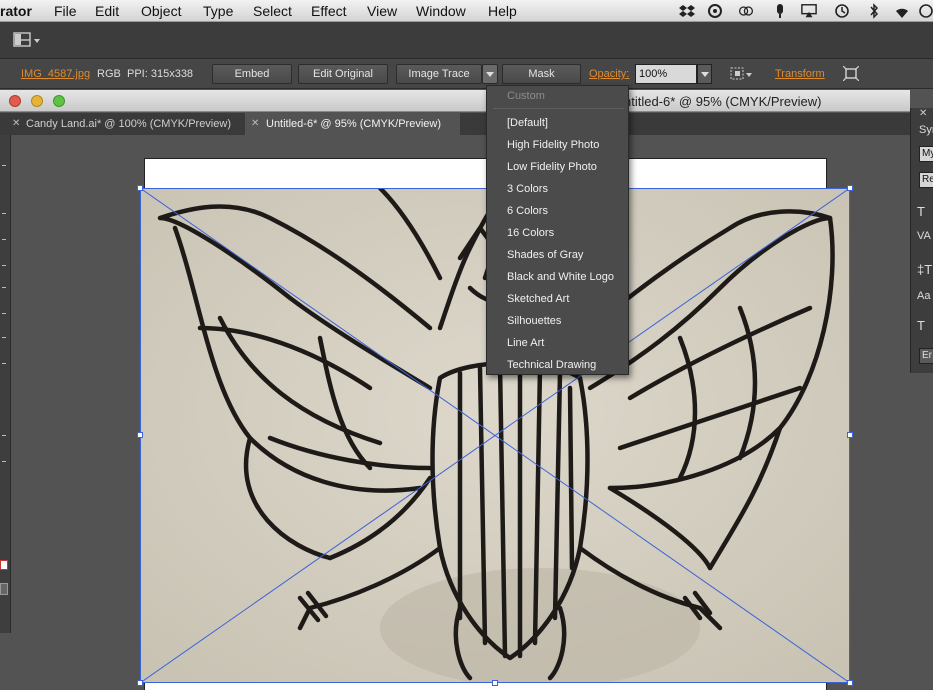 Image resolution: width=933 pixels, height=690 pixels. What do you see at coordinates (923, 113) in the screenshot?
I see `close-panel-icon: ✕` at bounding box center [923, 113].